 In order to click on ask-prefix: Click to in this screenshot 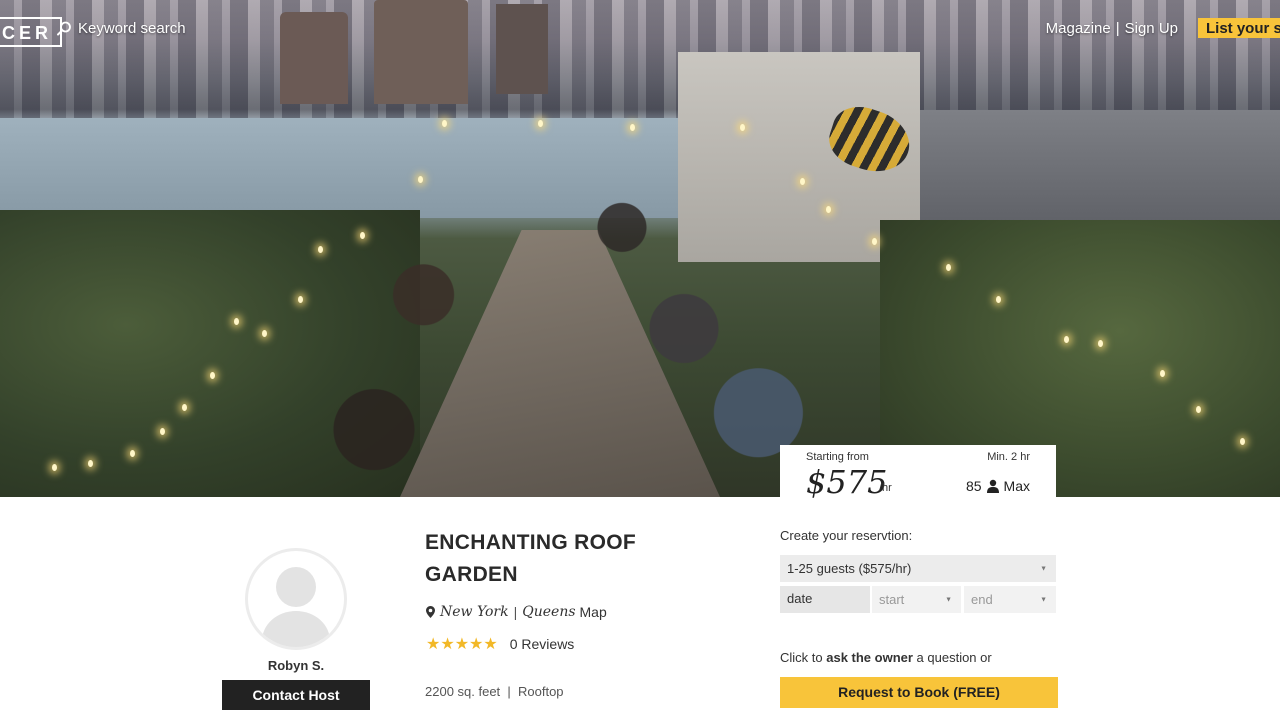, I will do `click(803, 657)`.